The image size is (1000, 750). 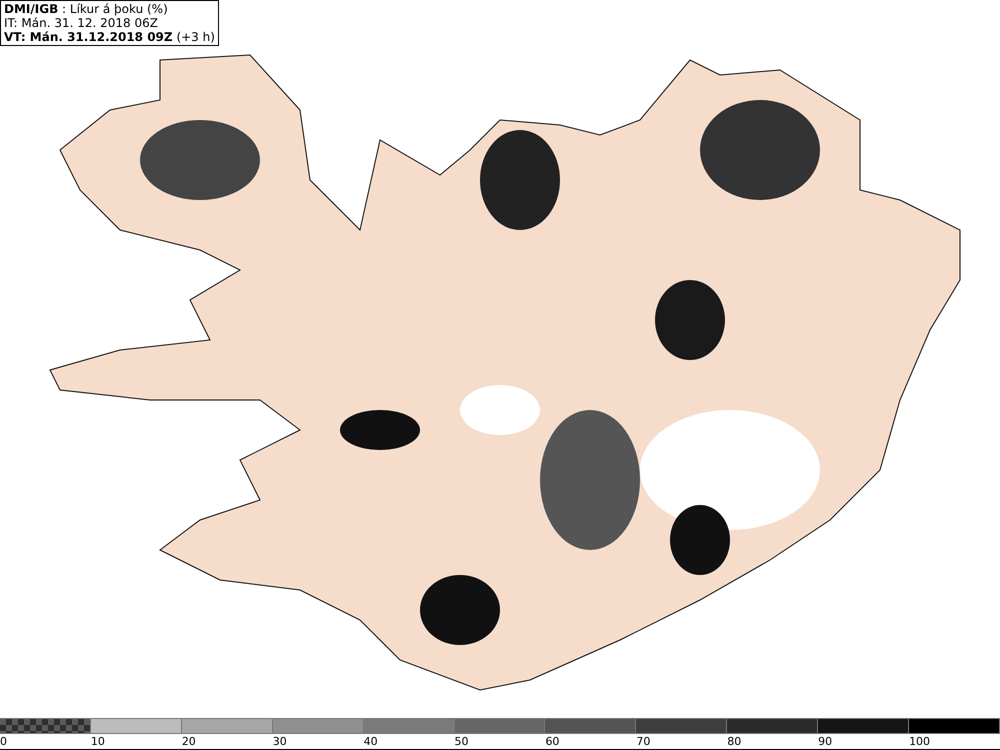 What do you see at coordinates (195, 37) in the screenshot?
I see `lead-time: (+3 h)` at bounding box center [195, 37].